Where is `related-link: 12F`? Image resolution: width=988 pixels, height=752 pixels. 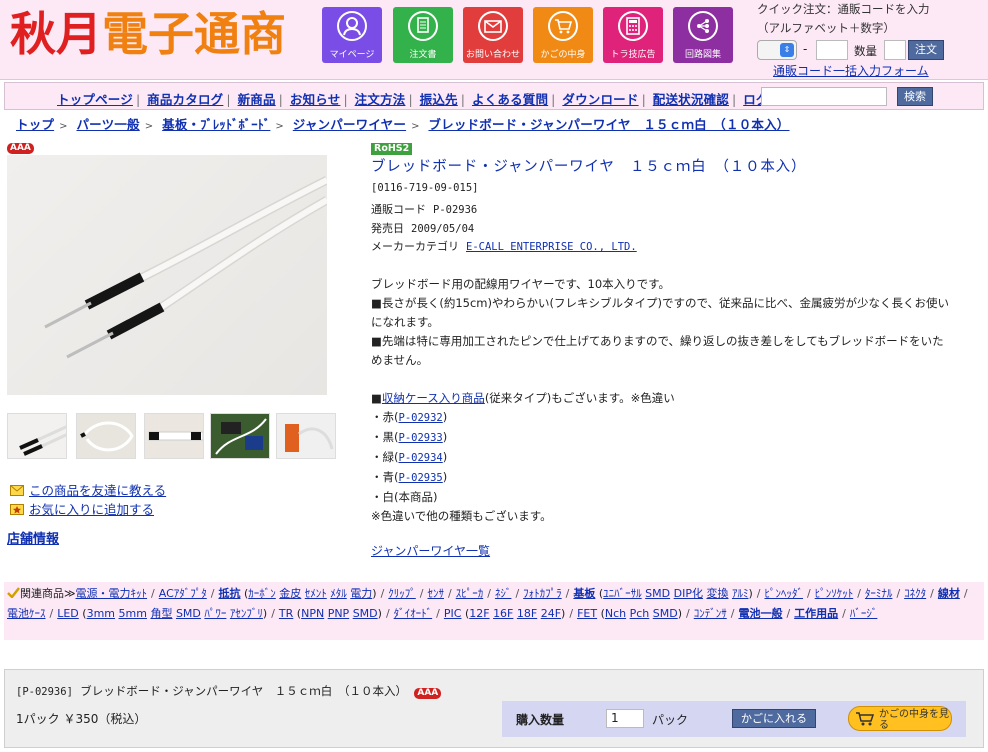 related-link: 12F is located at coordinates (479, 613).